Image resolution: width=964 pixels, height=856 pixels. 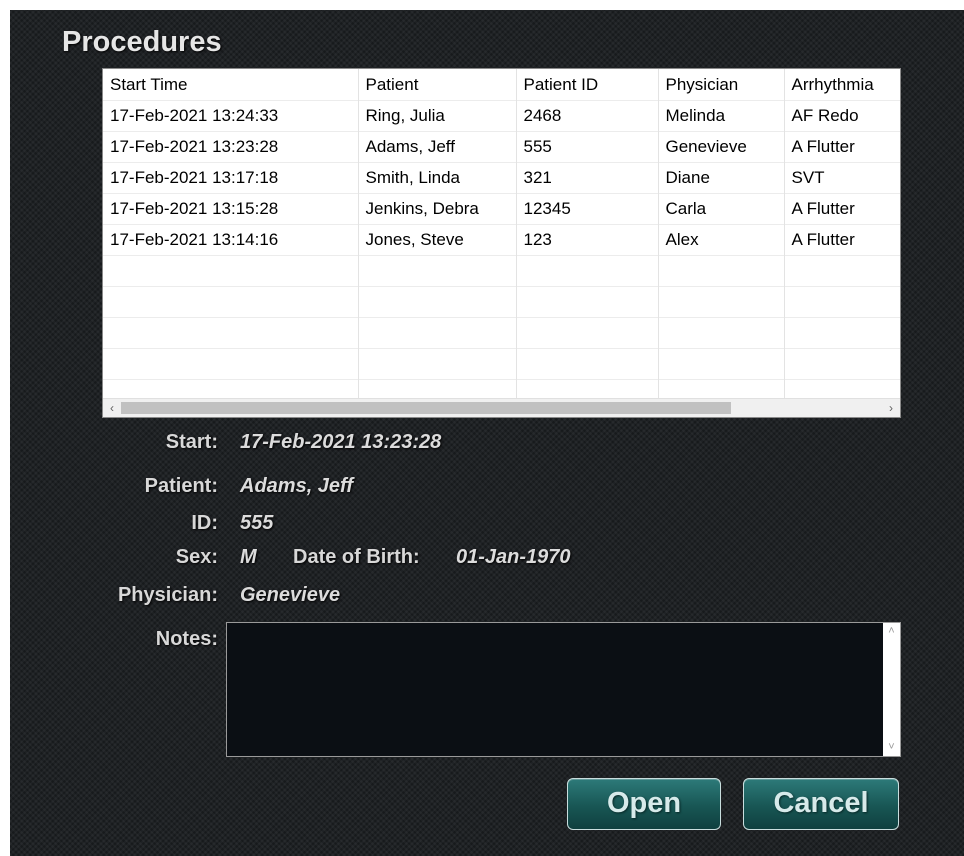 What do you see at coordinates (112, 408) in the screenshot?
I see `scroll-left-icon: ‹` at bounding box center [112, 408].